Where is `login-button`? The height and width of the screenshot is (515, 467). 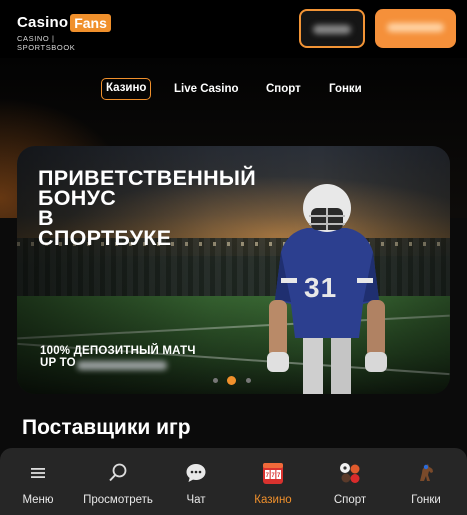
login-button is located at coordinates (332, 28).